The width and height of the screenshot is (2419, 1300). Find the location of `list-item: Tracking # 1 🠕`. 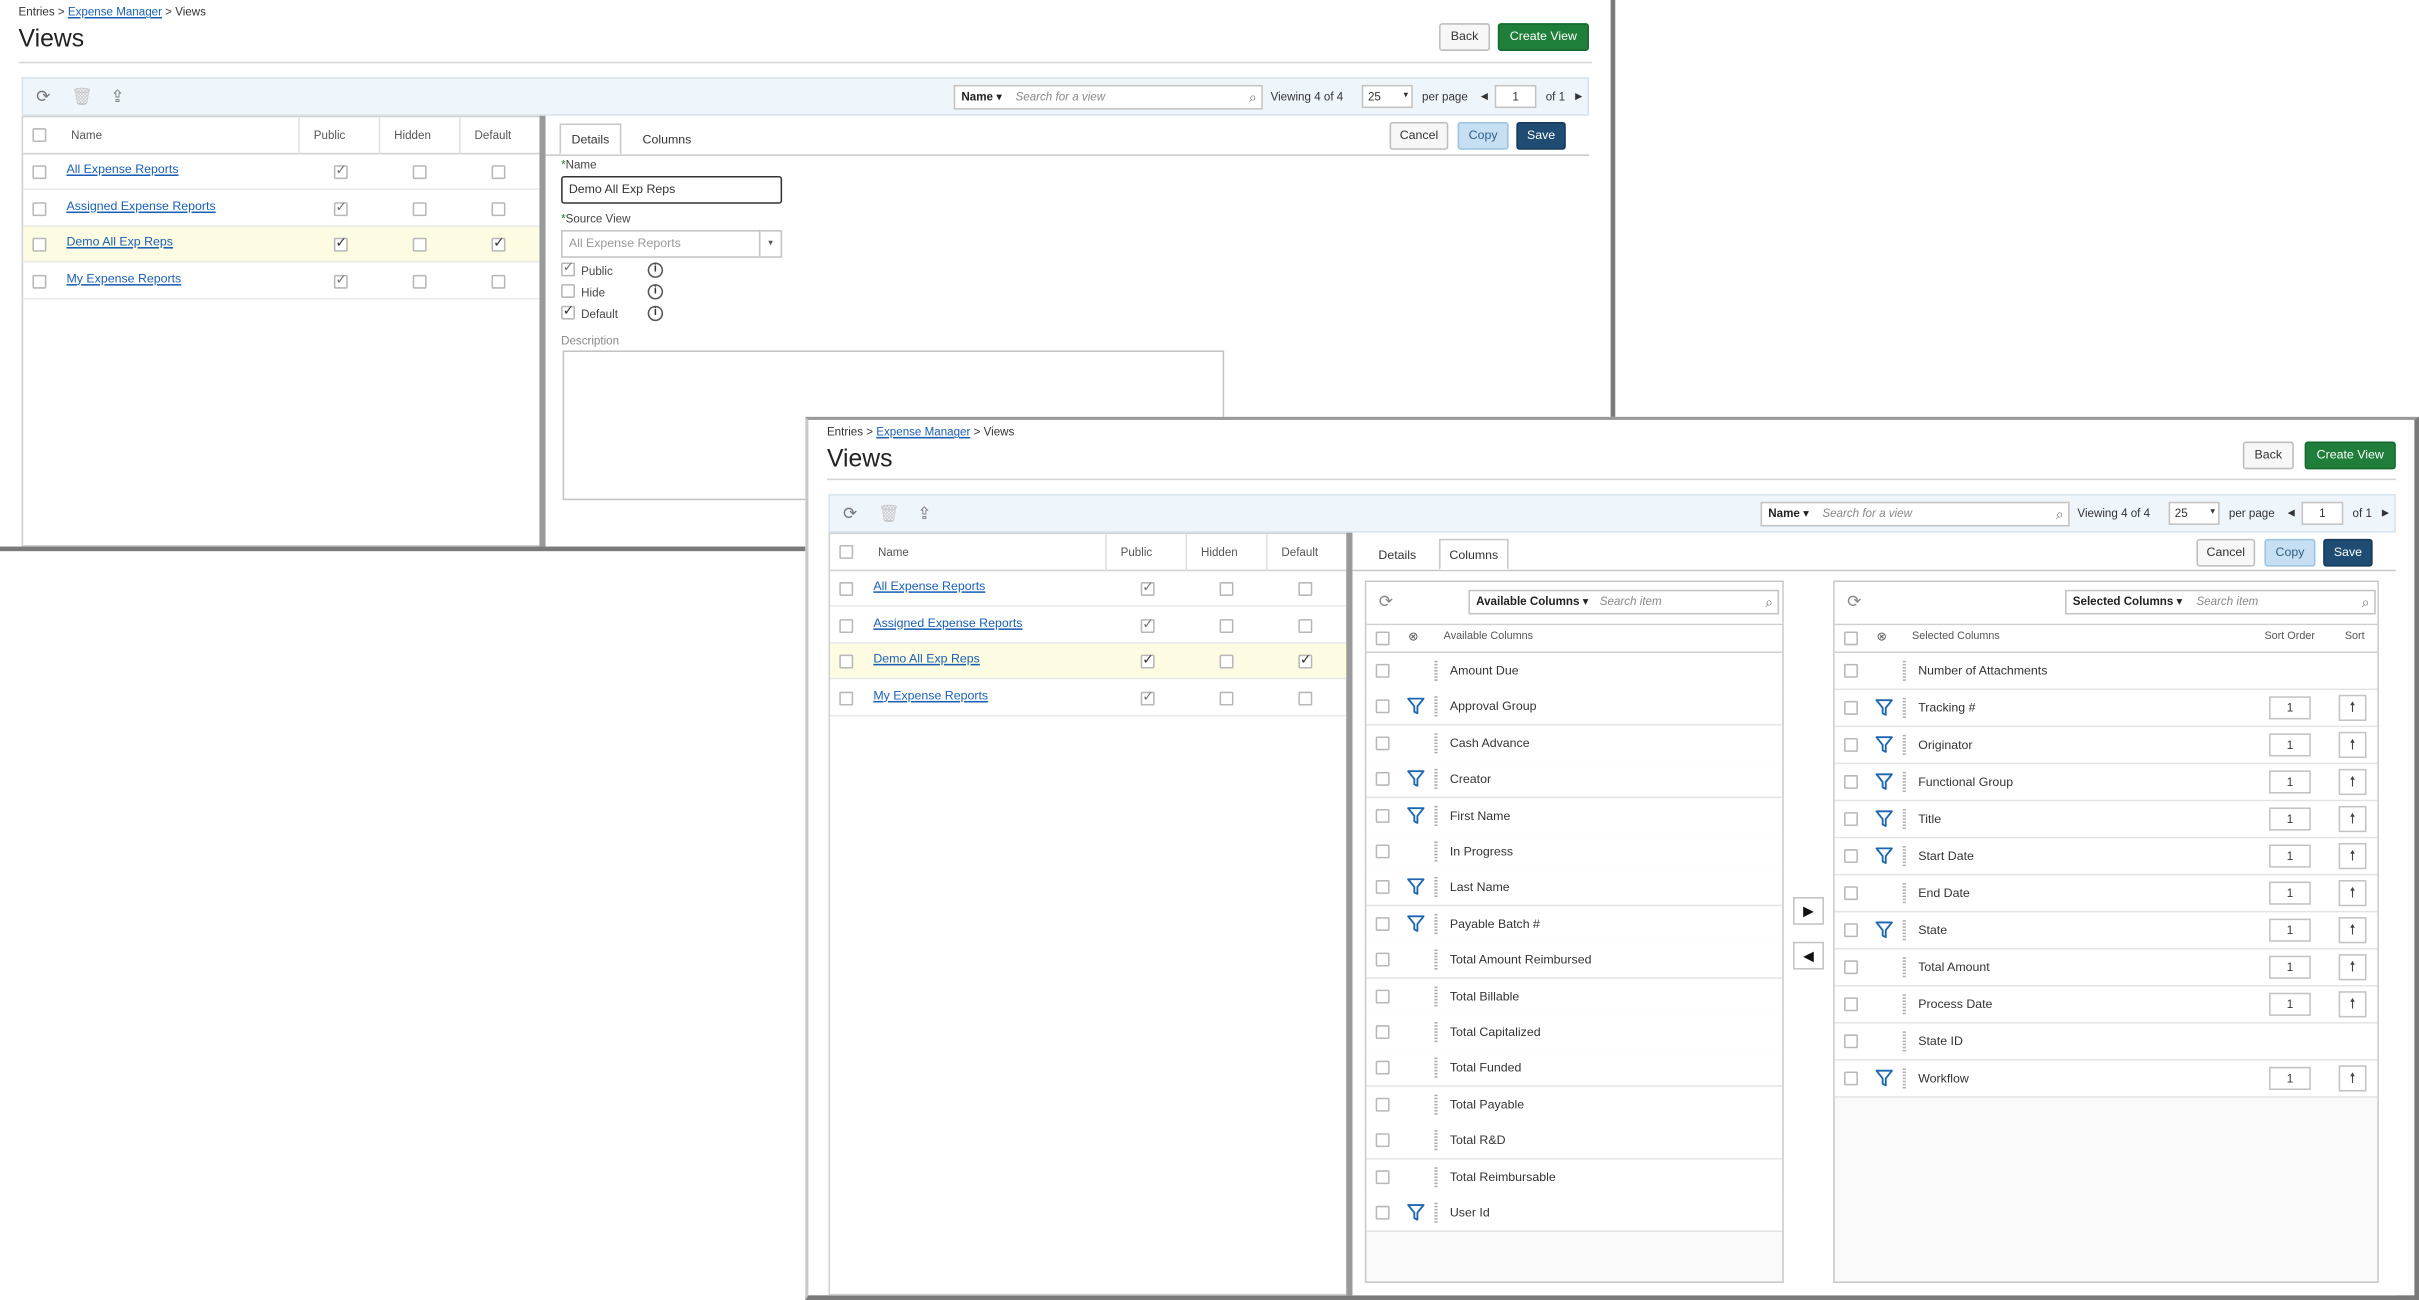

list-item: Tracking # 1 🠕 is located at coordinates (2106, 709).